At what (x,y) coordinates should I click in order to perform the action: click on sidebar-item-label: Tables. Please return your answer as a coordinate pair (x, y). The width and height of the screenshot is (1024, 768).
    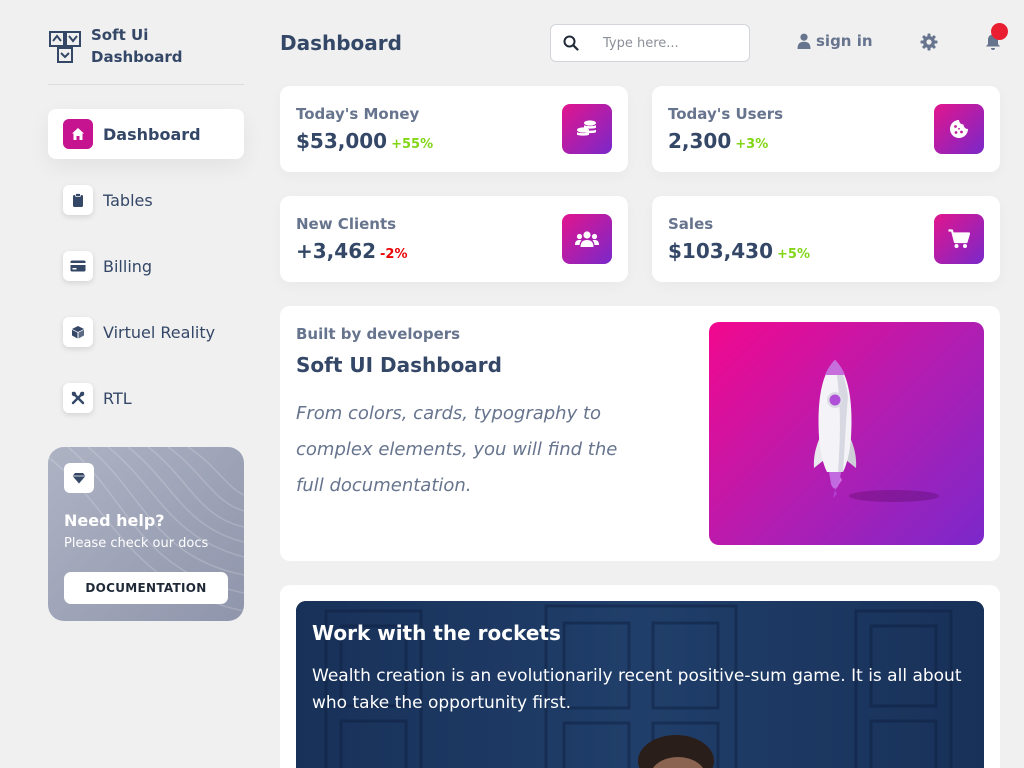
    Looking at the image, I should click on (128, 200).